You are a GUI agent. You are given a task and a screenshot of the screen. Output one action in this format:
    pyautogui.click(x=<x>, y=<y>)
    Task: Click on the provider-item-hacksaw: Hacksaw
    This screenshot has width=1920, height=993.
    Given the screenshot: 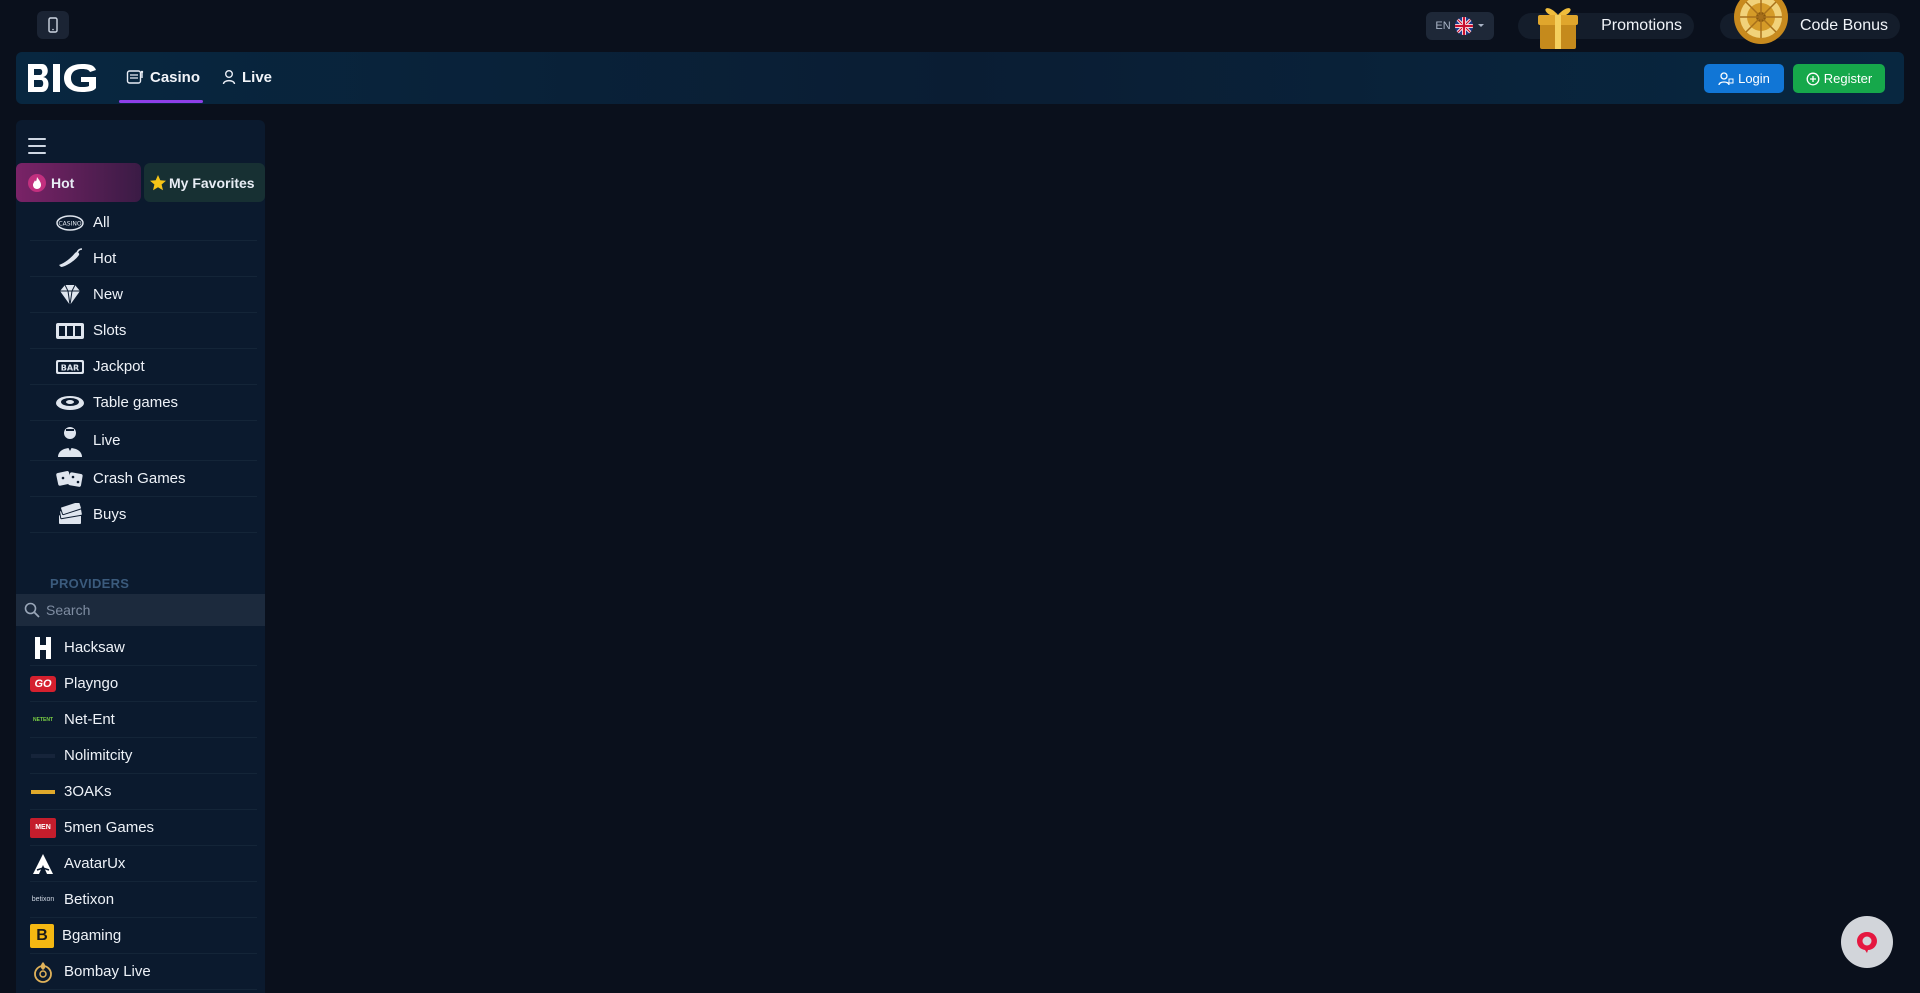 What is the action you would take?
    pyautogui.click(x=143, y=648)
    